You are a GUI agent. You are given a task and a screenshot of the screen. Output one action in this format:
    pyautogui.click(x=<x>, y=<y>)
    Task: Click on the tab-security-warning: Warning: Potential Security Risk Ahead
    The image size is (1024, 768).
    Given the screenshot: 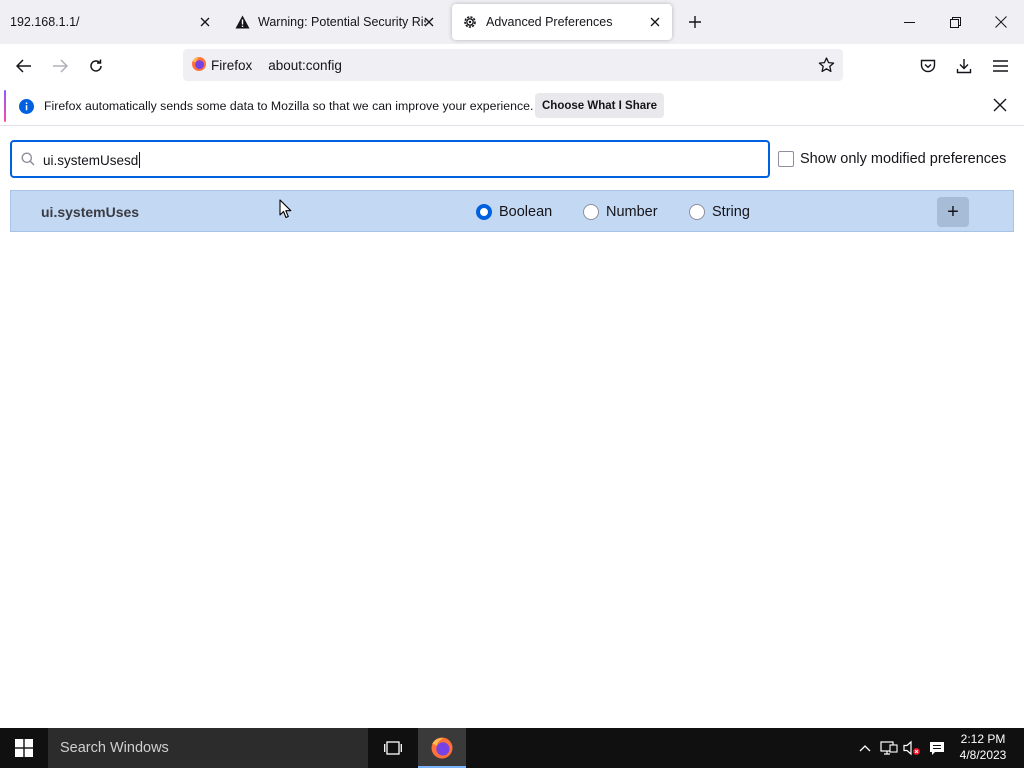 What is the action you would take?
    pyautogui.click(x=335, y=22)
    